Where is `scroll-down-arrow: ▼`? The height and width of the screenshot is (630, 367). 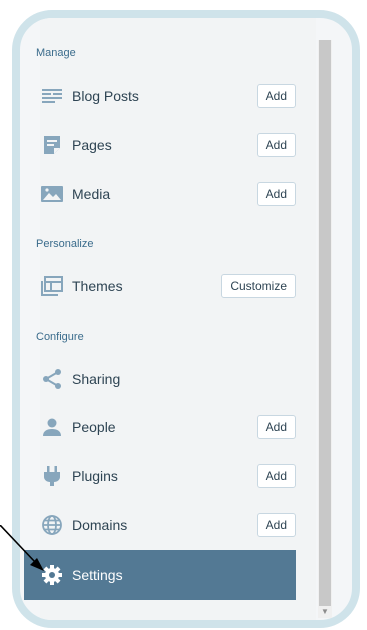
scroll-down-arrow: ▼ is located at coordinates (325, 612).